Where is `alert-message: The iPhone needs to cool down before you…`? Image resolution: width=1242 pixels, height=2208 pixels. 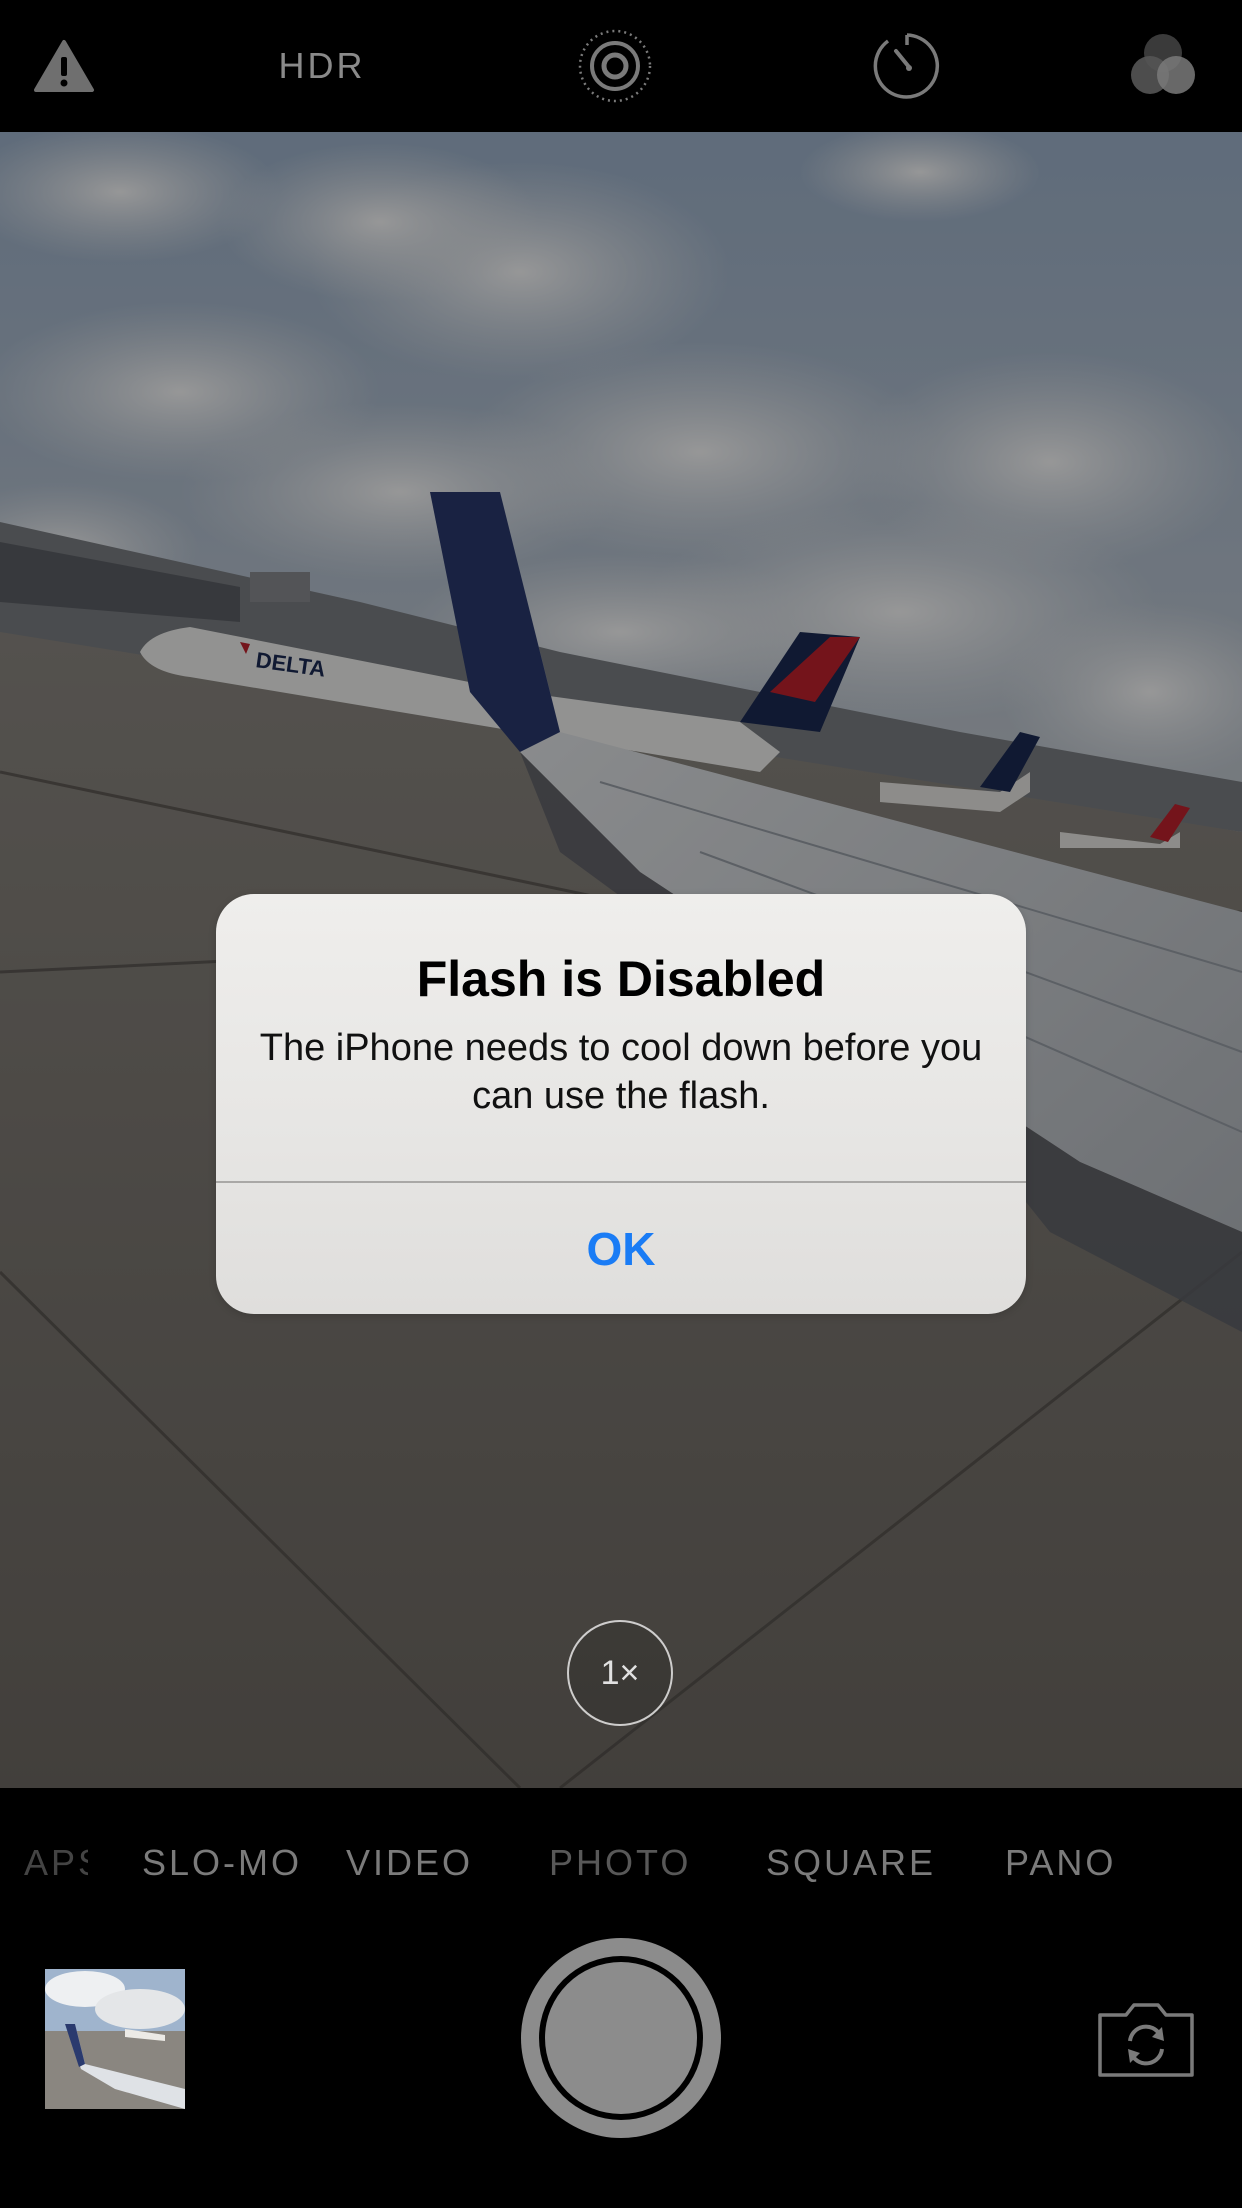 alert-message: The iPhone needs to cool down before you… is located at coordinates (621, 1072).